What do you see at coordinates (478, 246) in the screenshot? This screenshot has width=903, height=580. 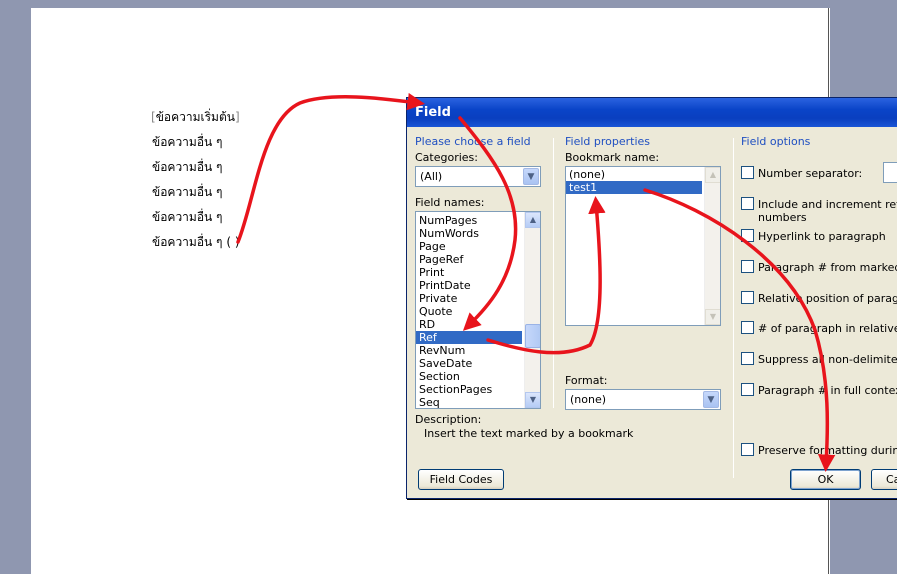 I see `field-name-item: Page` at bounding box center [478, 246].